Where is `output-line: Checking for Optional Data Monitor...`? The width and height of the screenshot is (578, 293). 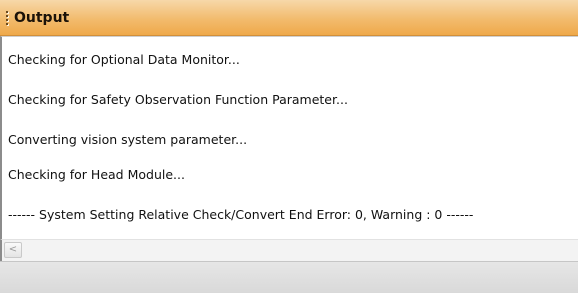
output-line: Checking for Optional Data Monitor... is located at coordinates (124, 59).